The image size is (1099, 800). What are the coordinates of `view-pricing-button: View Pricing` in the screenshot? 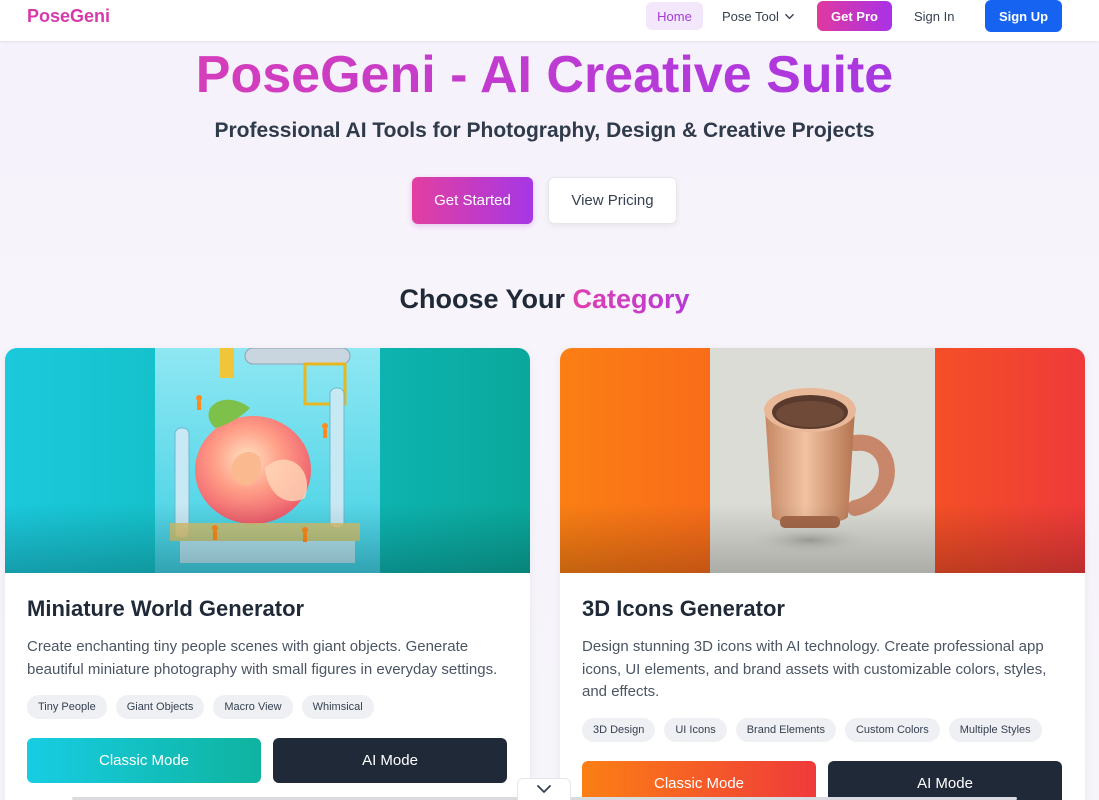 It's located at (612, 200).